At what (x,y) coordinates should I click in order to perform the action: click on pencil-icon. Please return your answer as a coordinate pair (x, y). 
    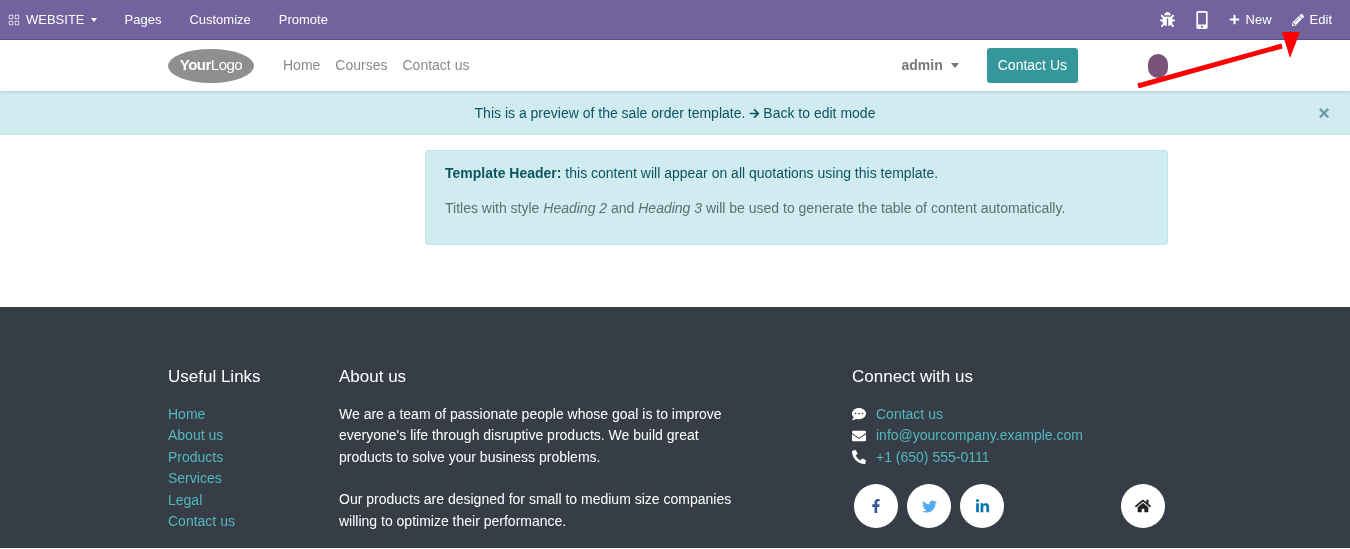
    Looking at the image, I should click on (1297, 19).